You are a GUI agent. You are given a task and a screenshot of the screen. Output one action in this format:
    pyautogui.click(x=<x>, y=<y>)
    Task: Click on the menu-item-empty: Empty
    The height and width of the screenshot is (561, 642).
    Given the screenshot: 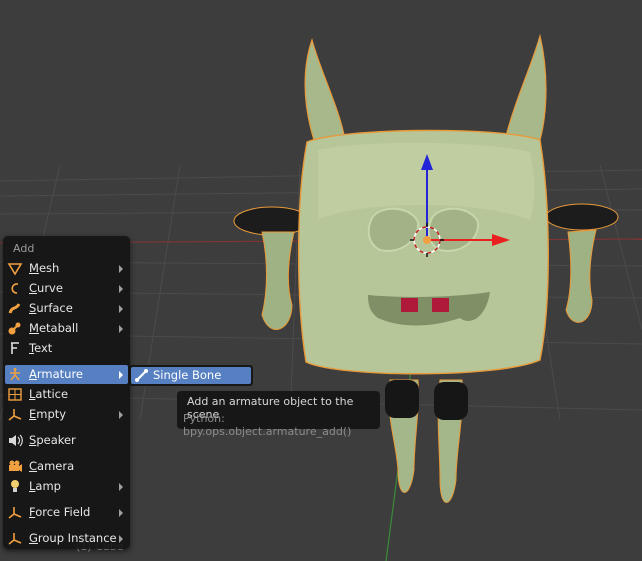 What is the action you would take?
    pyautogui.click(x=66, y=414)
    